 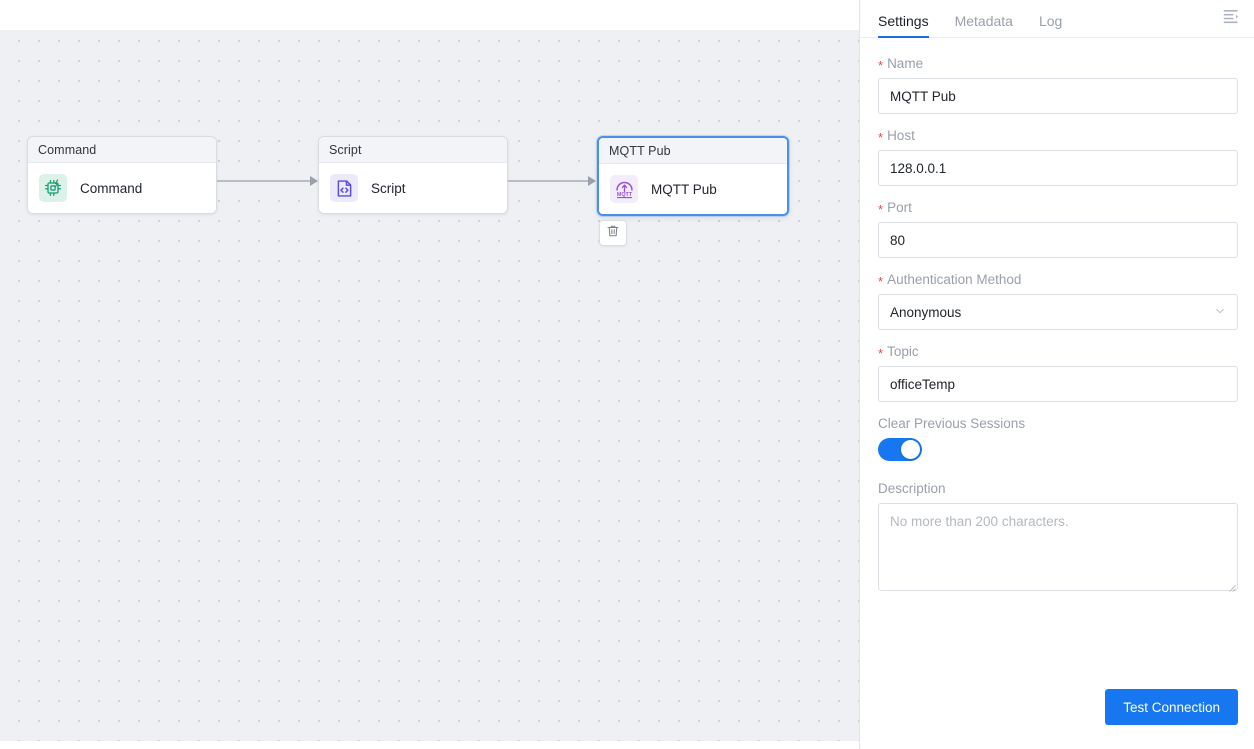 I want to click on node-command-label: Command, so click(x=111, y=188).